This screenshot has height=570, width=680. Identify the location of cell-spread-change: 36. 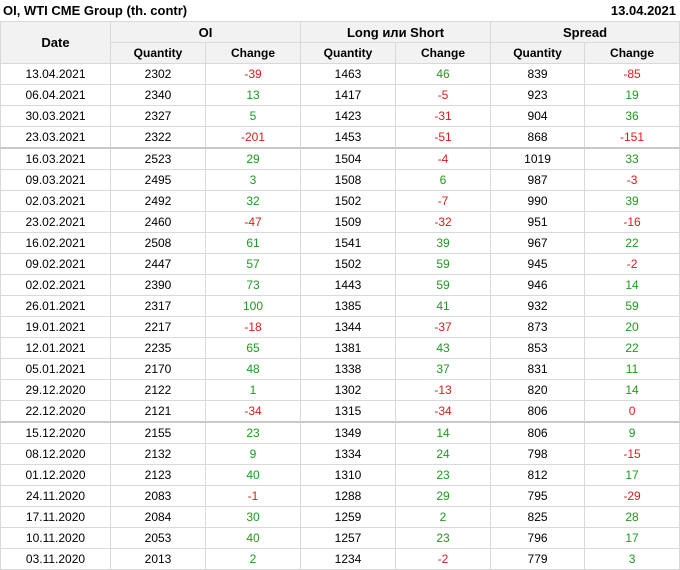
(632, 116).